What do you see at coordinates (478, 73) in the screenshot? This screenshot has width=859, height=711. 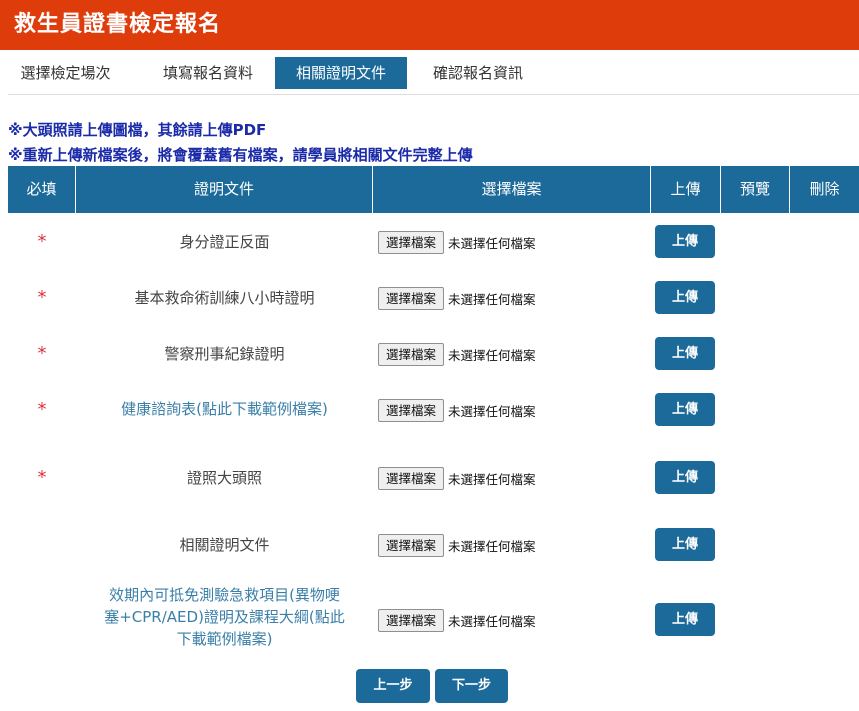 I see `tab-confirm-registration: 確認報名資訊` at bounding box center [478, 73].